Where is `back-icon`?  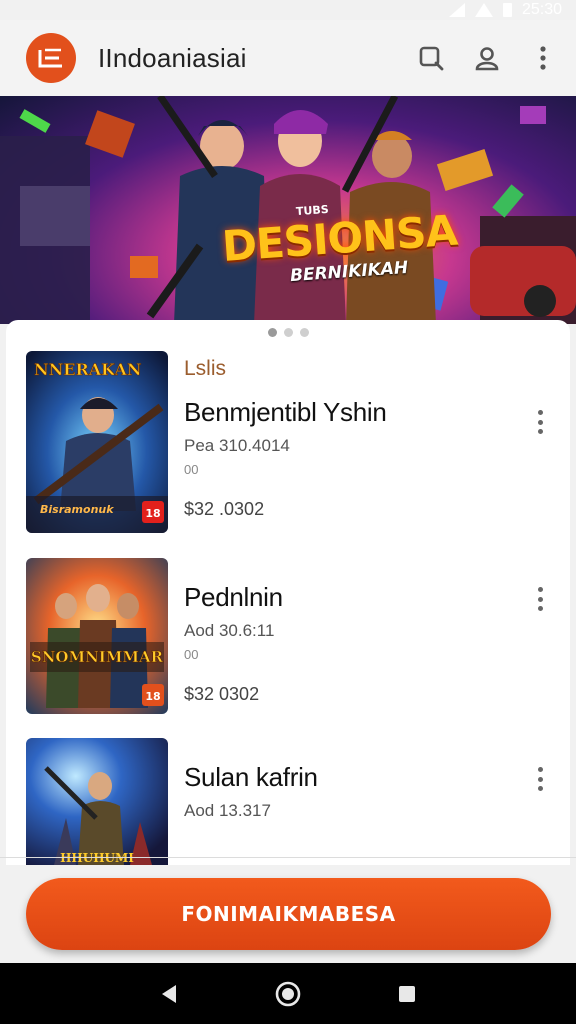 back-icon is located at coordinates (169, 994).